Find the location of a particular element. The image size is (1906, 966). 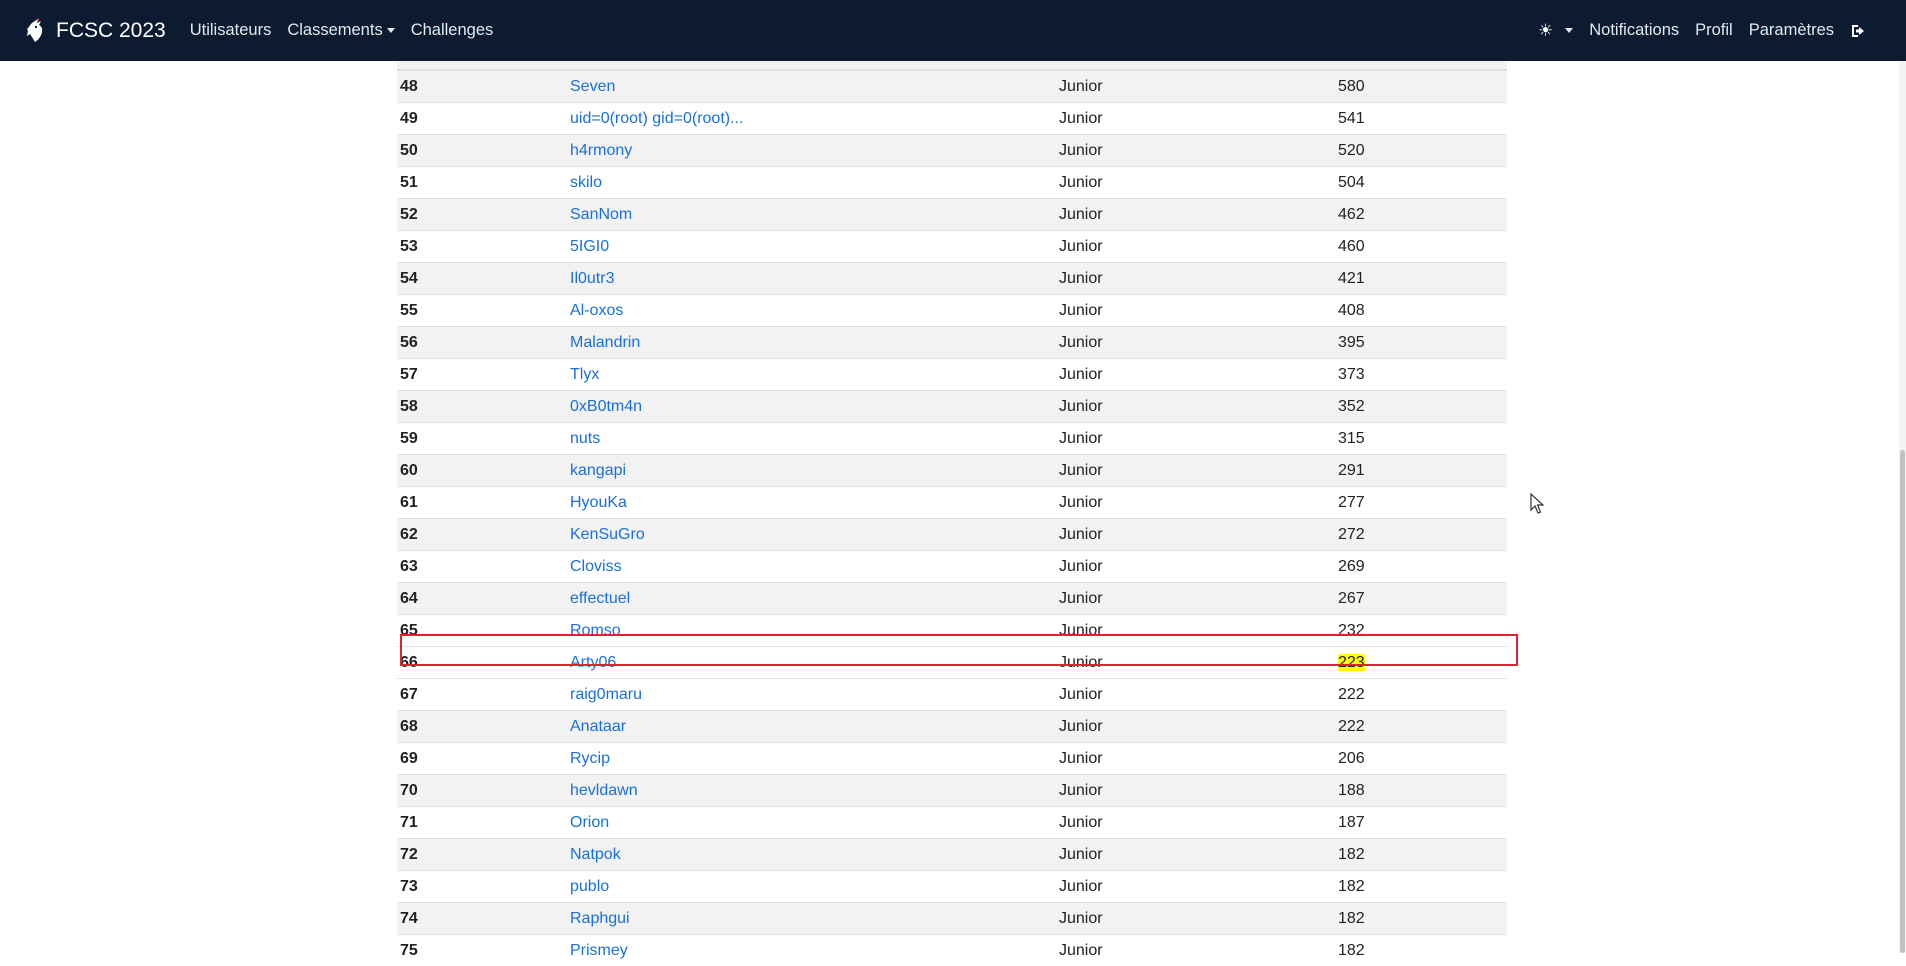

table-row: 69RycipJunior206 is located at coordinates (952, 759).